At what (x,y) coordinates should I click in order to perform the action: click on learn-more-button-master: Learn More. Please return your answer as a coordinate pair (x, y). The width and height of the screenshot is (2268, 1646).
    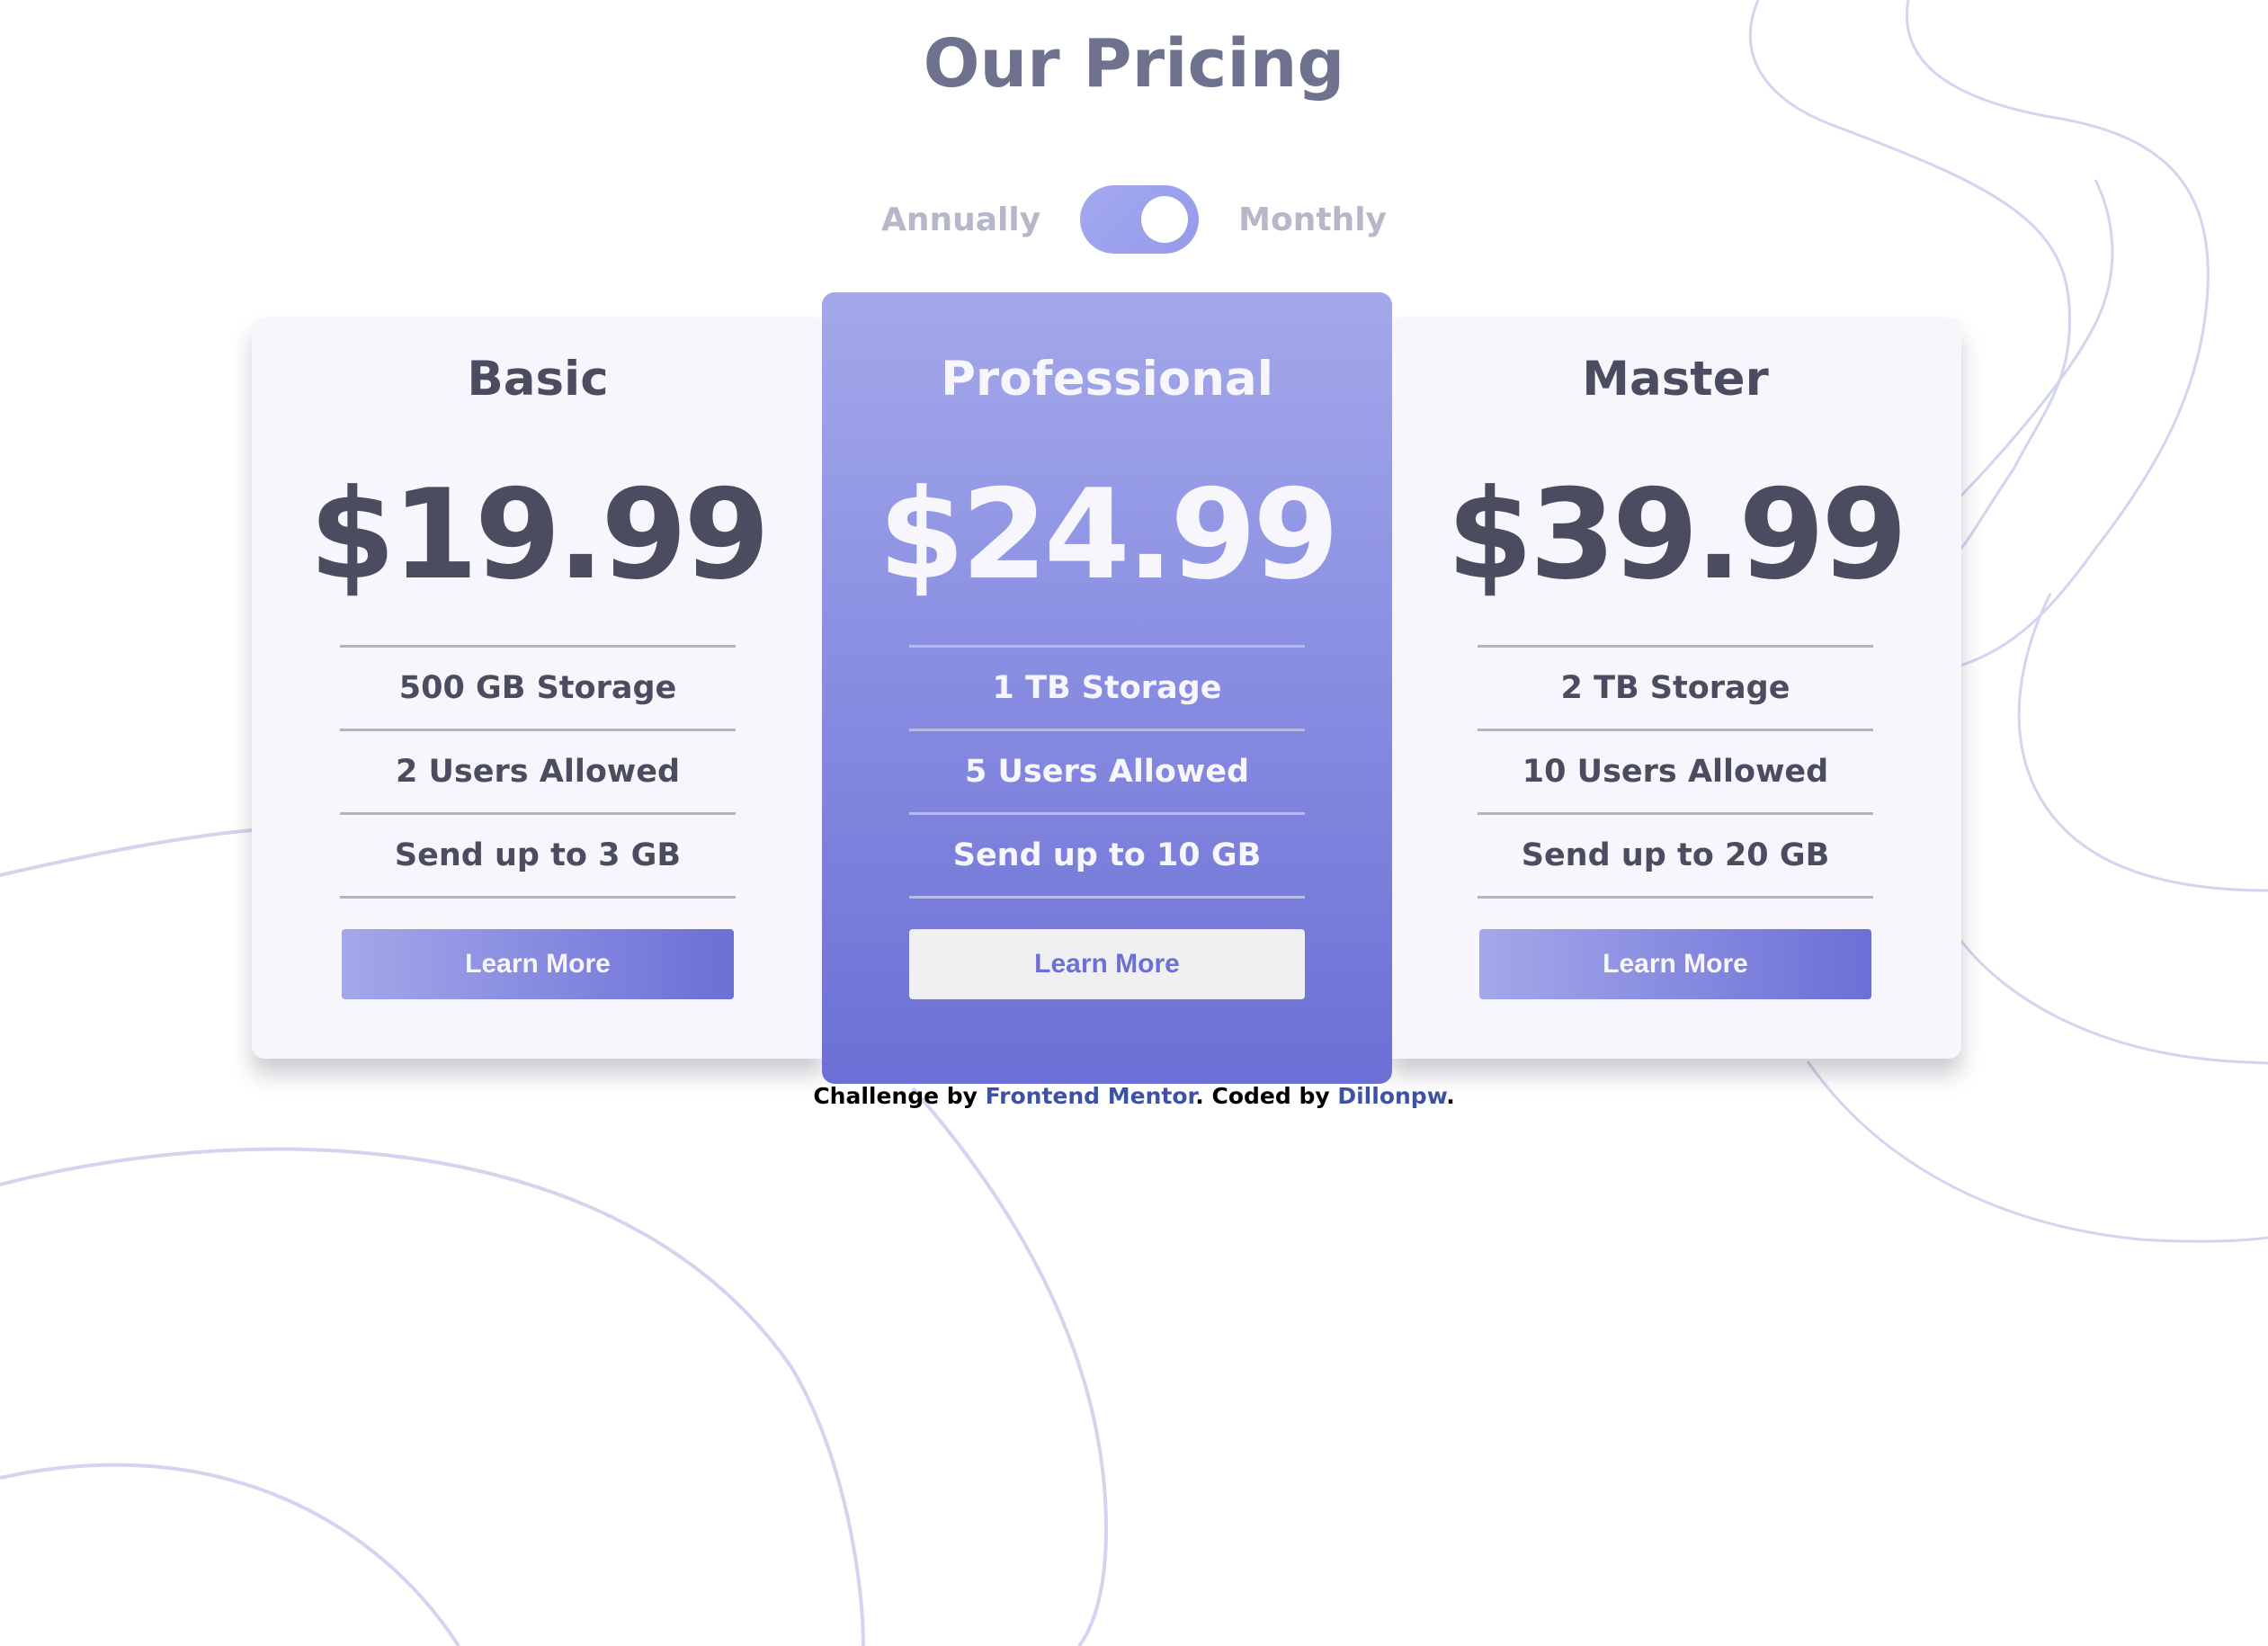
    Looking at the image, I should click on (1675, 964).